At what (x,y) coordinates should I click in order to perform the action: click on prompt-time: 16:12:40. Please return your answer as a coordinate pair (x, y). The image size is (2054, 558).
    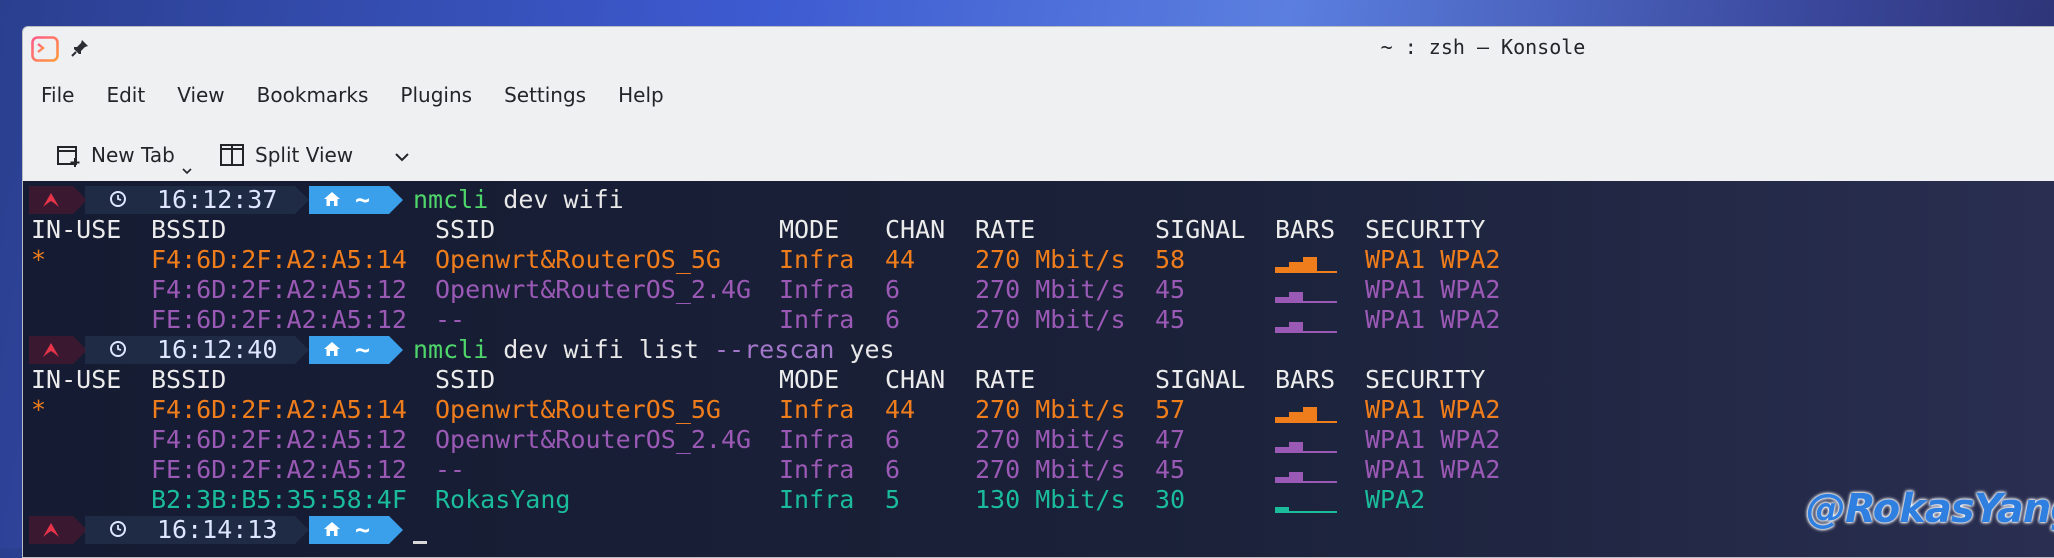
    Looking at the image, I should click on (217, 349).